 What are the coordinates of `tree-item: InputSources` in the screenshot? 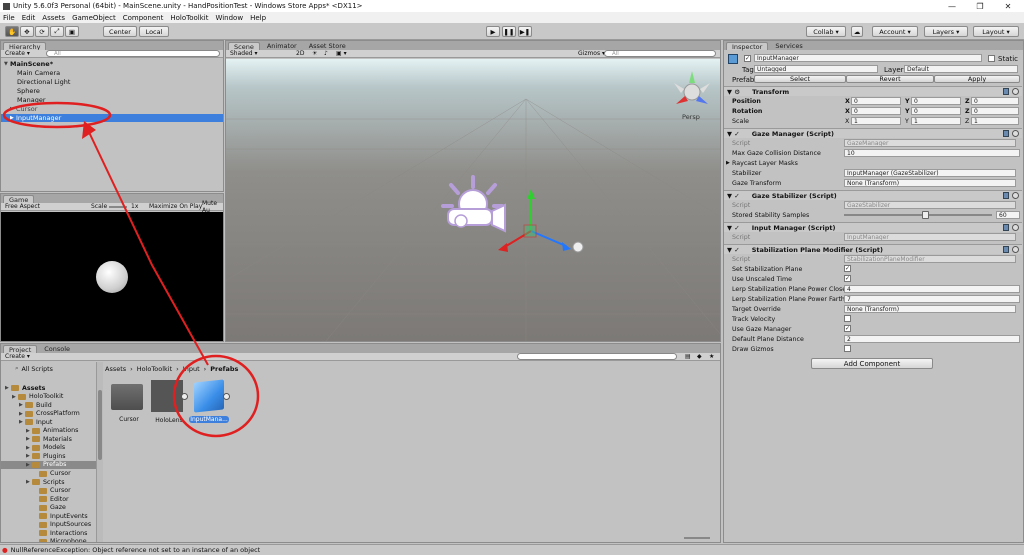 It's located at (62, 525).